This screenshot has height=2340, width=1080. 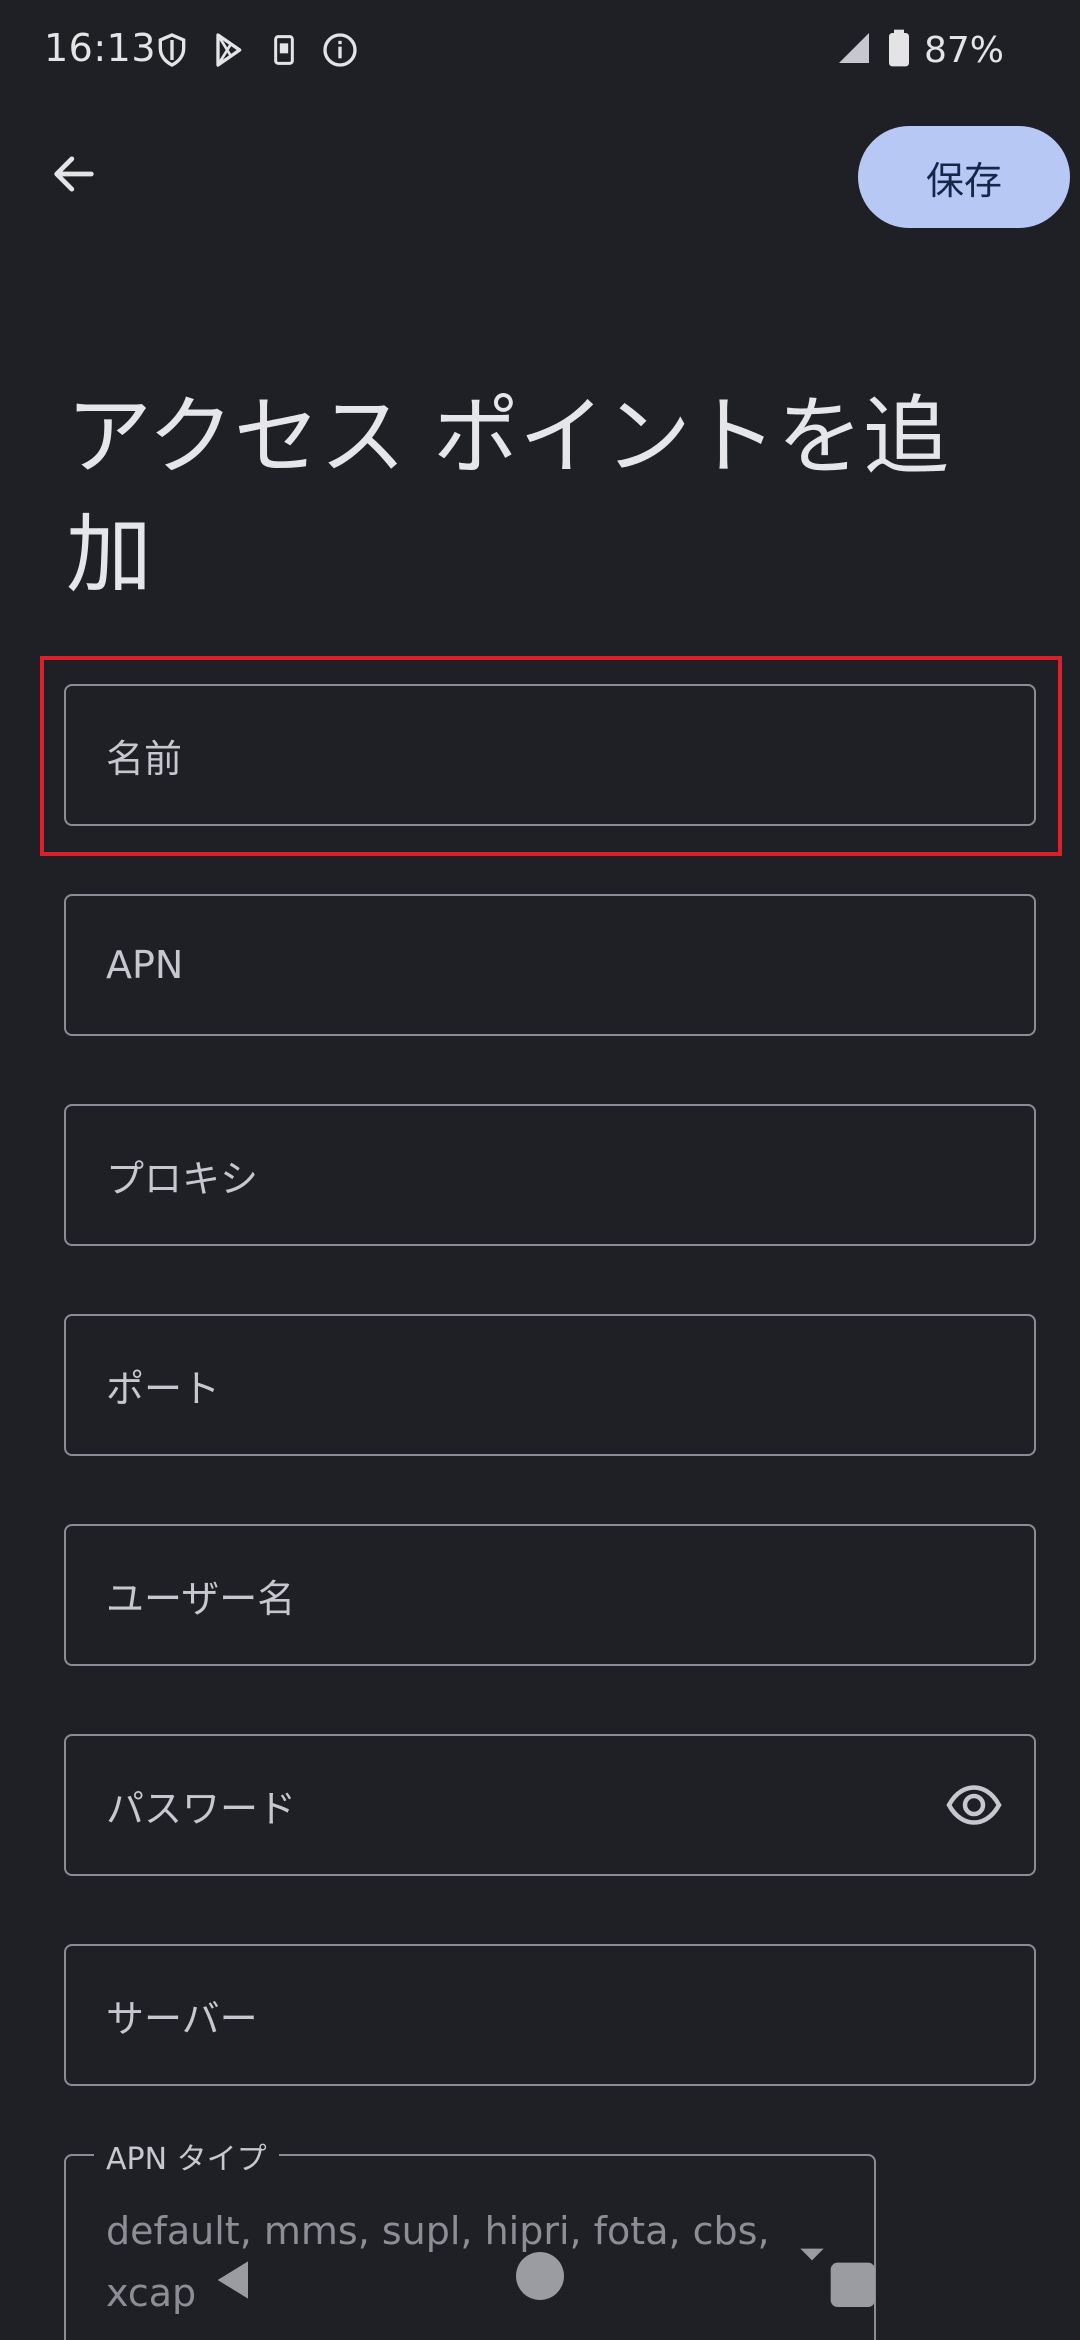 I want to click on proxy-field: プロキシ, so click(x=550, y=1175).